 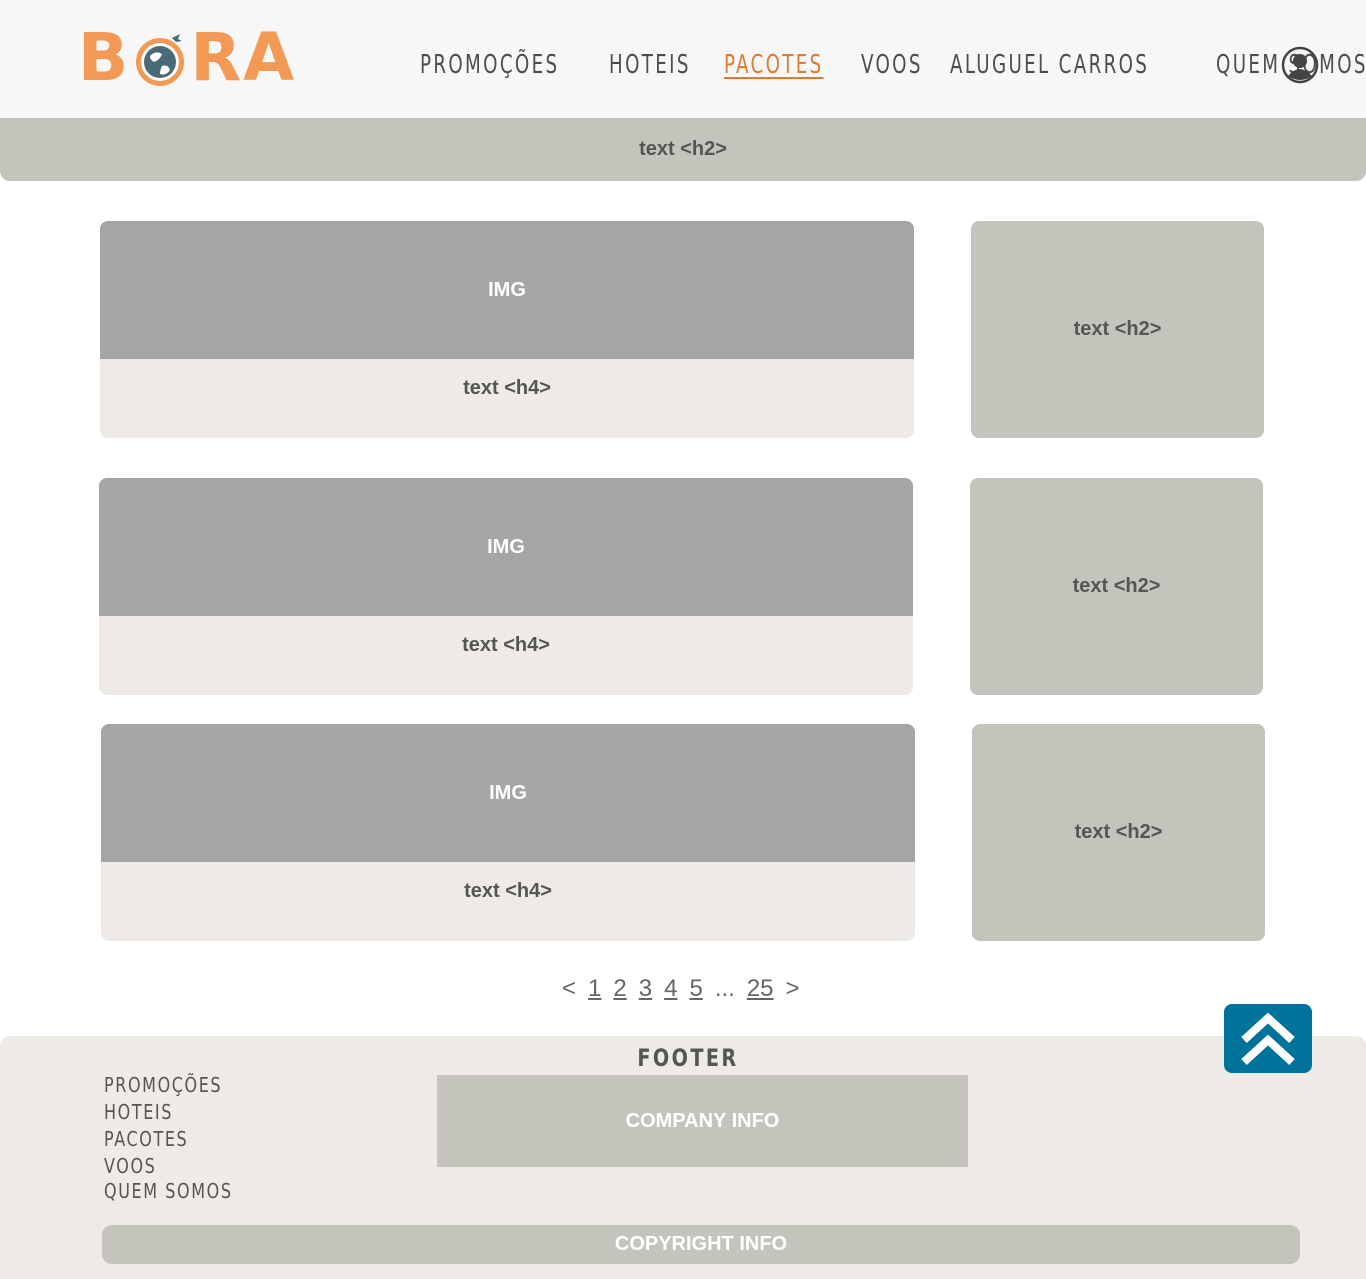 I want to click on nav-pacotes: PACOTES, so click(x=774, y=65).